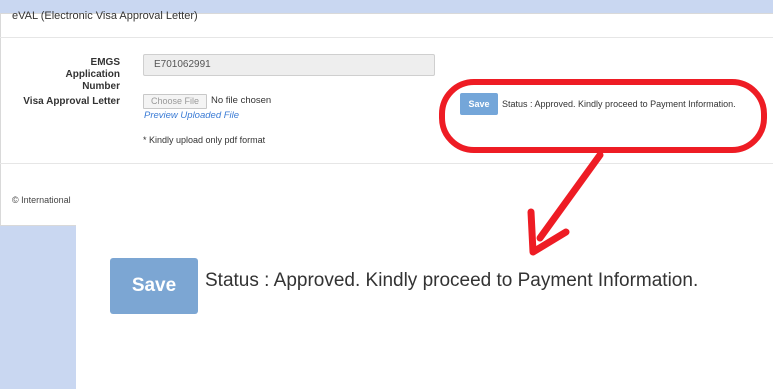 The width and height of the screenshot is (773, 389). Describe the element at coordinates (570, 196) in the screenshot. I see `arrow-shaft` at that location.